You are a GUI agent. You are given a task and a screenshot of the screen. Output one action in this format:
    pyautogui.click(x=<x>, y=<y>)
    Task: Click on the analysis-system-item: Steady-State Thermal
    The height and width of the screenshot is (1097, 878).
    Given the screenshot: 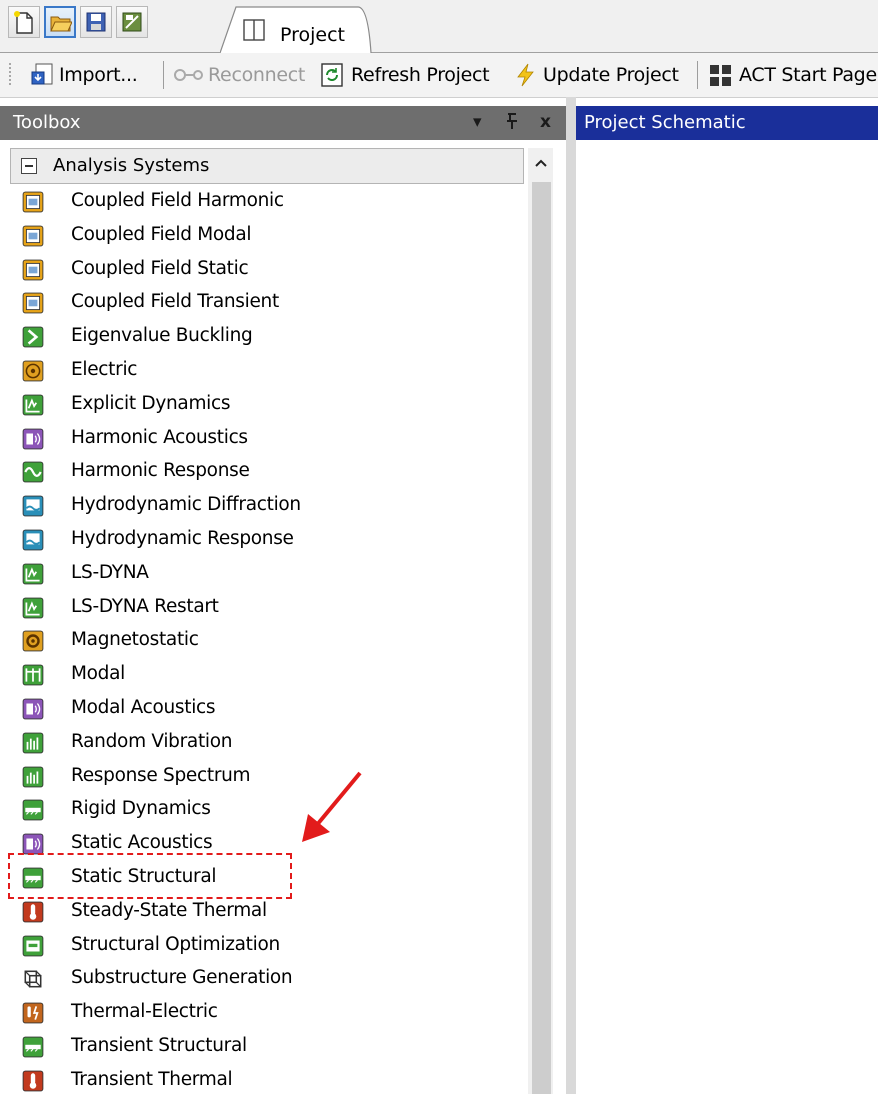 What is the action you would take?
    pyautogui.click(x=272, y=913)
    